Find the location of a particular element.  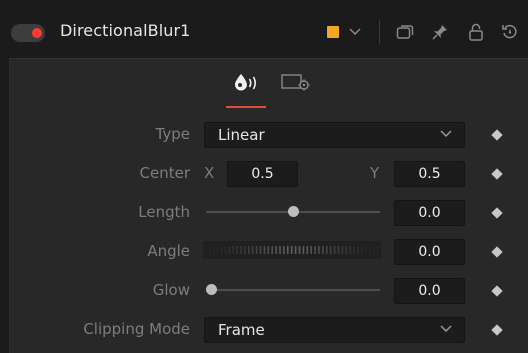

center-y-field: 0.5 is located at coordinates (429, 174).